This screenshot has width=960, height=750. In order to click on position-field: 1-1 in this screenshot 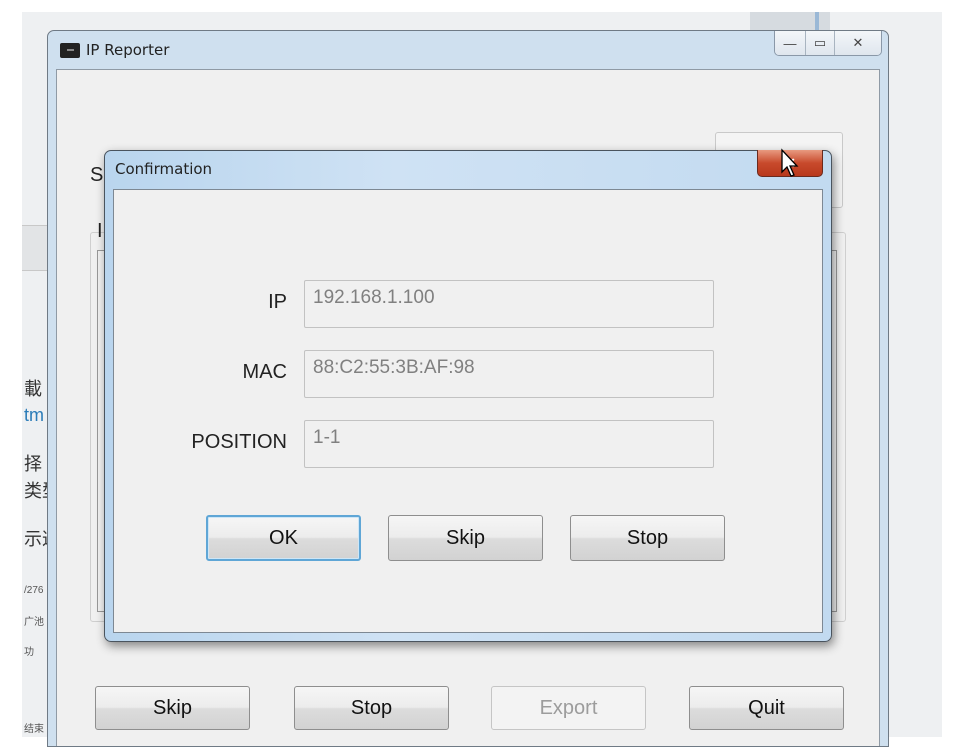, I will do `click(509, 444)`.